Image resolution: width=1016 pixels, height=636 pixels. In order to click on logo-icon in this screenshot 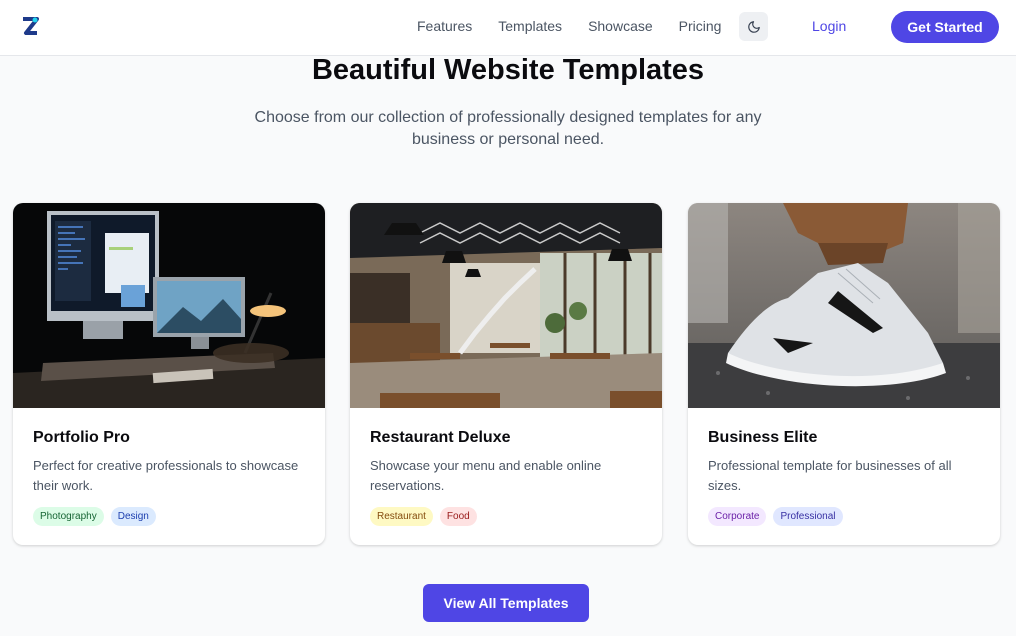, I will do `click(30, 27)`.